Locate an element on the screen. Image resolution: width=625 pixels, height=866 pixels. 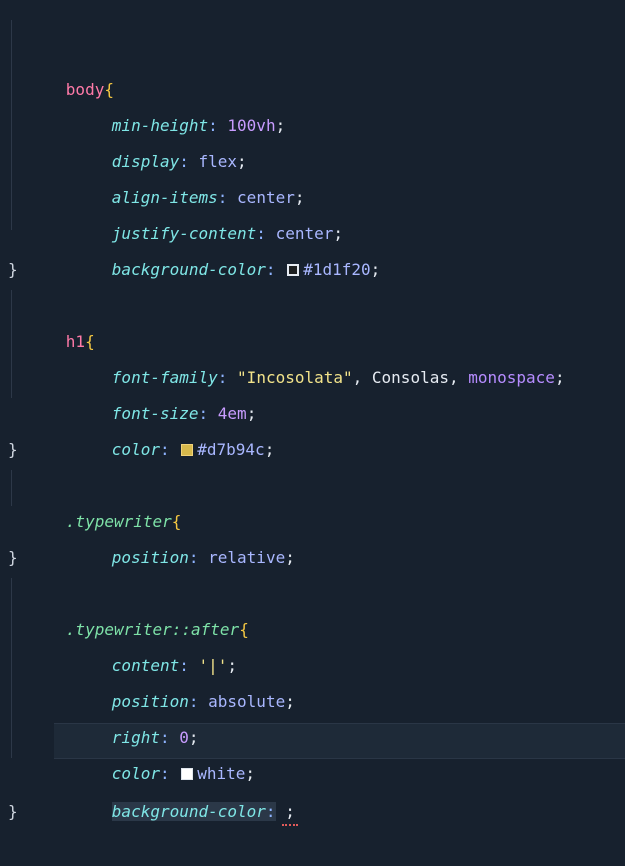
code-line-active: background-color: ; is located at coordinates (312, 774).